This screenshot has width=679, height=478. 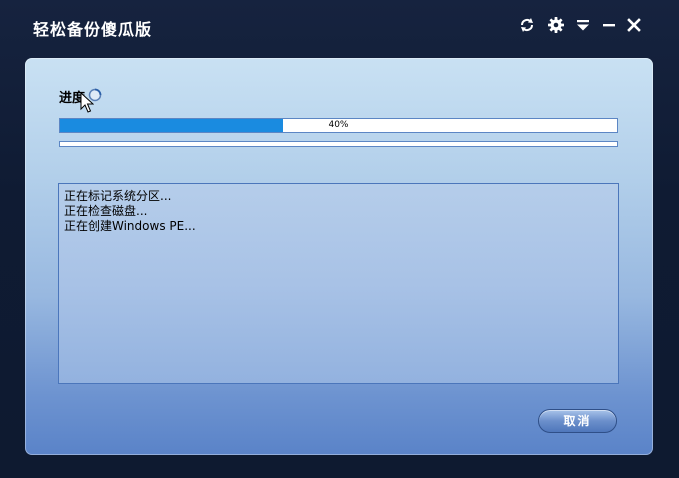 I want to click on close-icon, so click(x=634, y=25).